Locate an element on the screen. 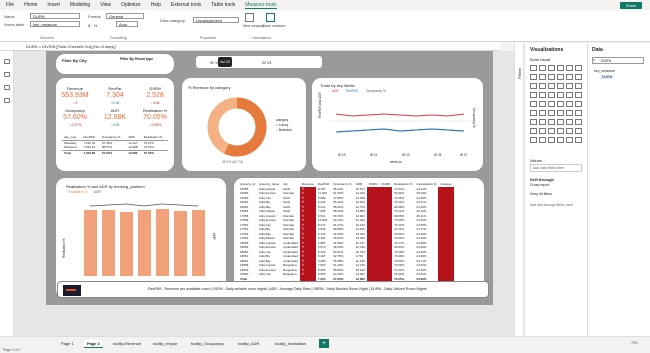 The width and height of the screenshot is (650, 353). tab-tooltip-occupancy: tooltip_Occupancy is located at coordinates (207, 344).